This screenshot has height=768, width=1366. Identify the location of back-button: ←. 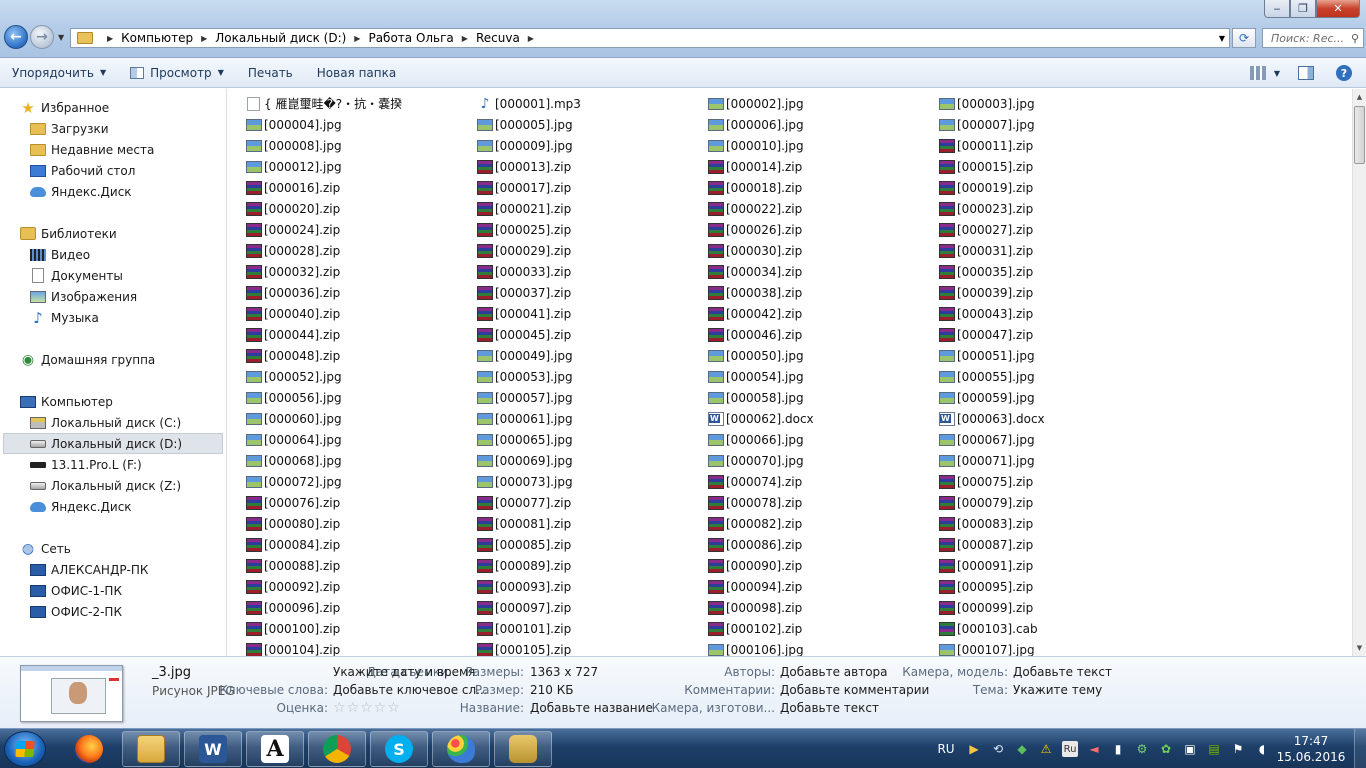
(16, 37).